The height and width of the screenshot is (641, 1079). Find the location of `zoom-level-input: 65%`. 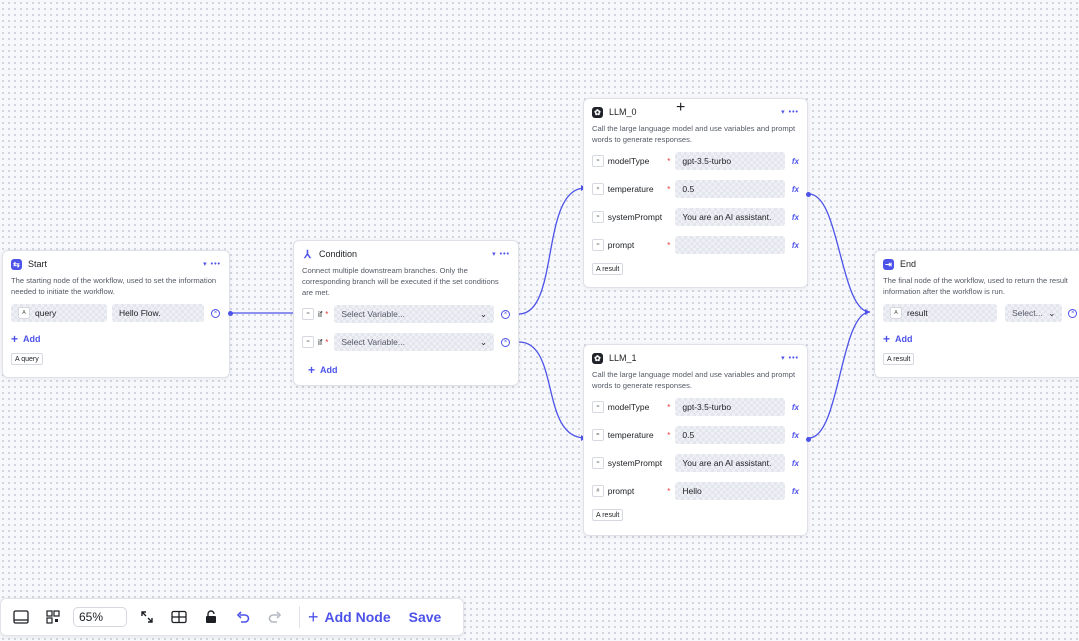

zoom-level-input: 65% is located at coordinates (100, 617).